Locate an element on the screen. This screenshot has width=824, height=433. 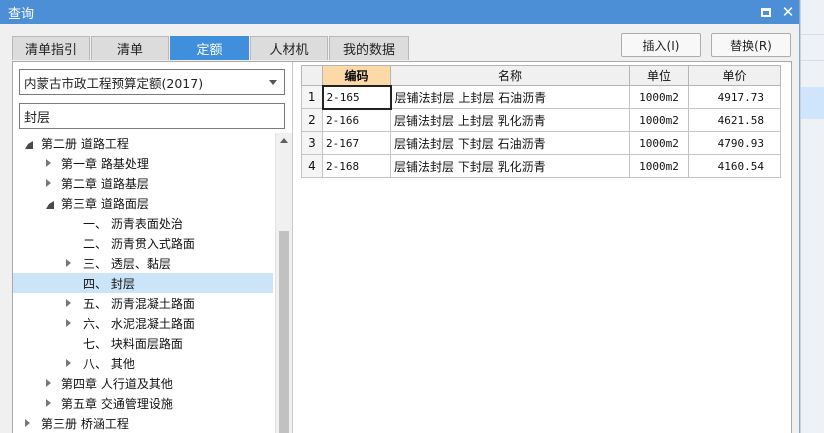
close-icon: ✕ is located at coordinates (788, 11).